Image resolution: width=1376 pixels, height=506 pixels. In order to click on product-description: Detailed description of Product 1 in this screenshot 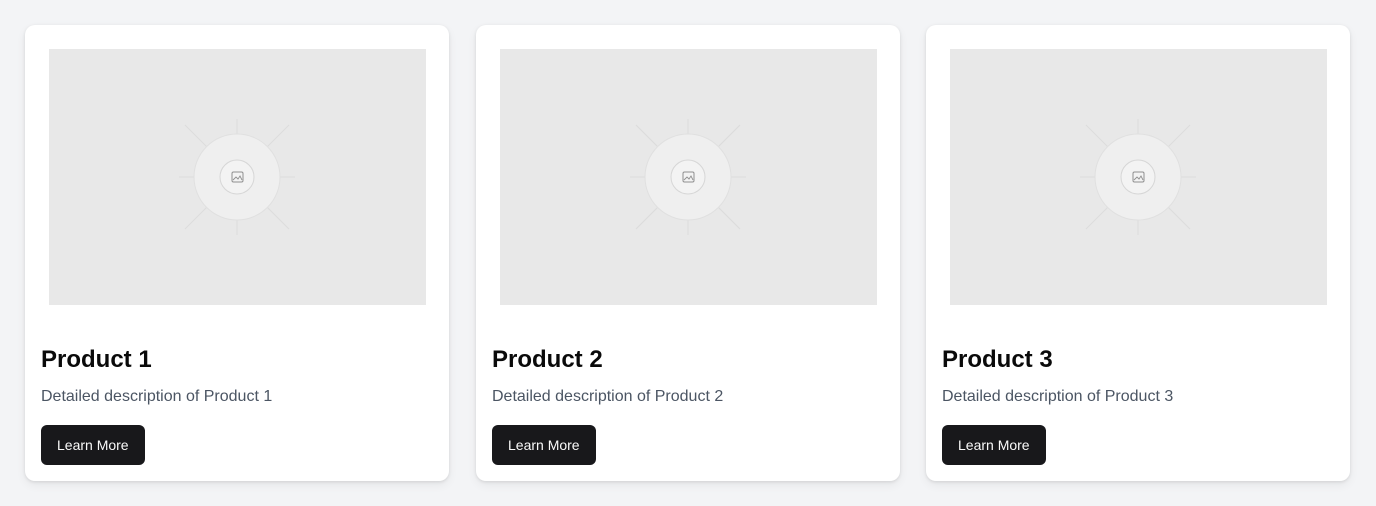, I will do `click(157, 396)`.